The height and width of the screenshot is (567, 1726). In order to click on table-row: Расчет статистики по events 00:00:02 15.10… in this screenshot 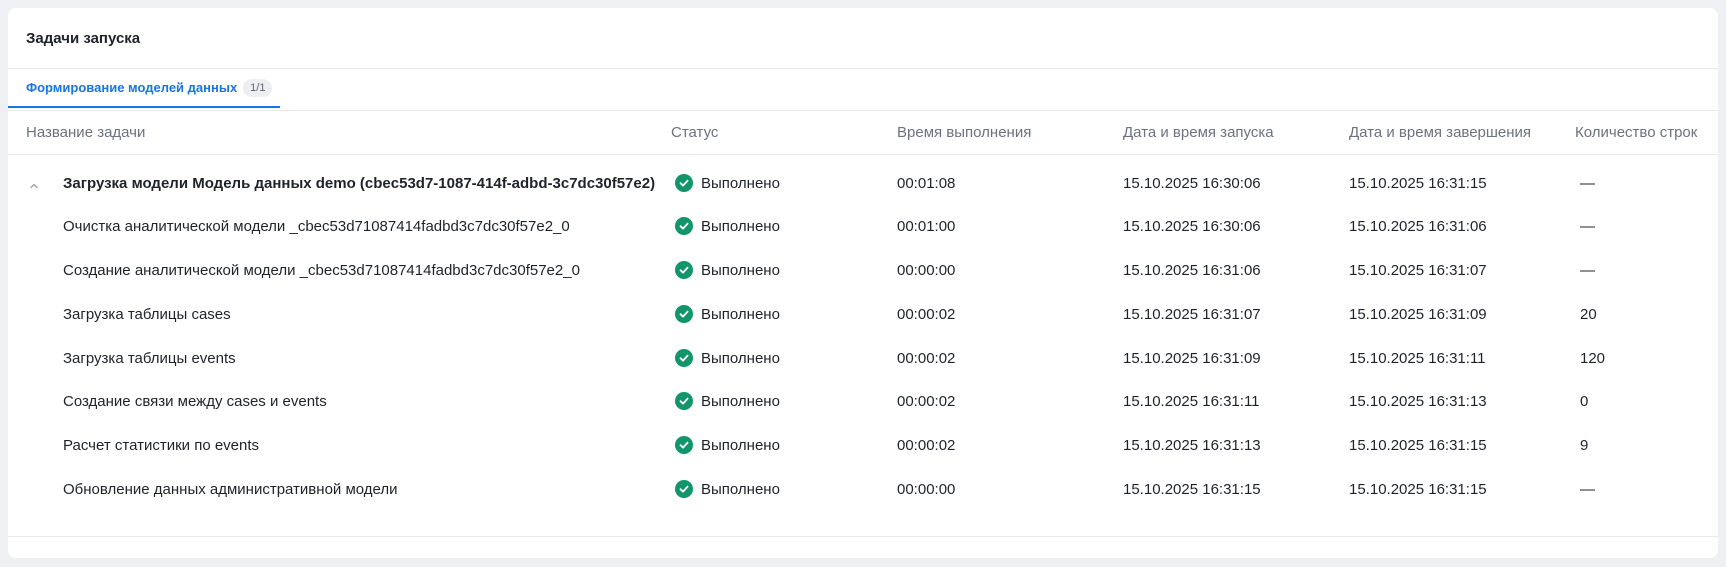, I will do `click(863, 446)`.